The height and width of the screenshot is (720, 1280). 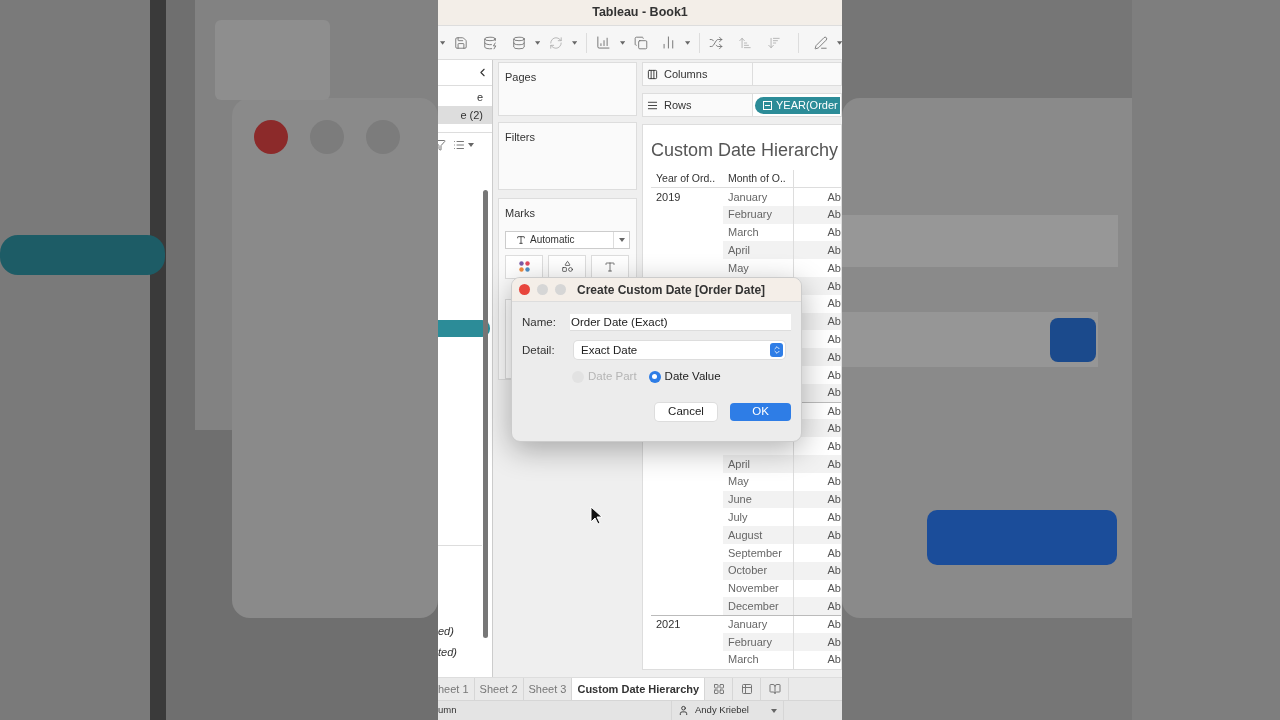 I want to click on table-cell-text: July, so click(x=738, y=517).